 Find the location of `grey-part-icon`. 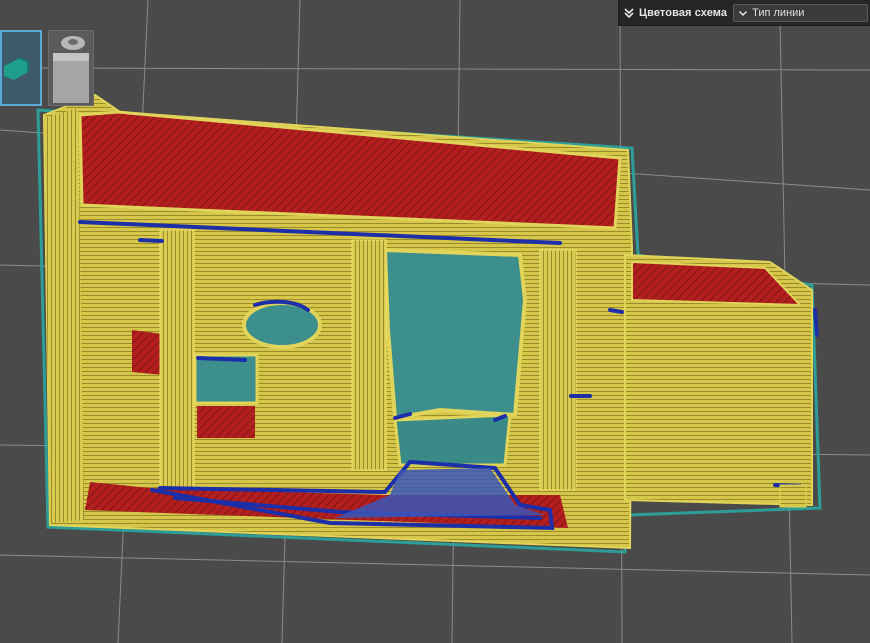

grey-part-icon is located at coordinates (71, 69).